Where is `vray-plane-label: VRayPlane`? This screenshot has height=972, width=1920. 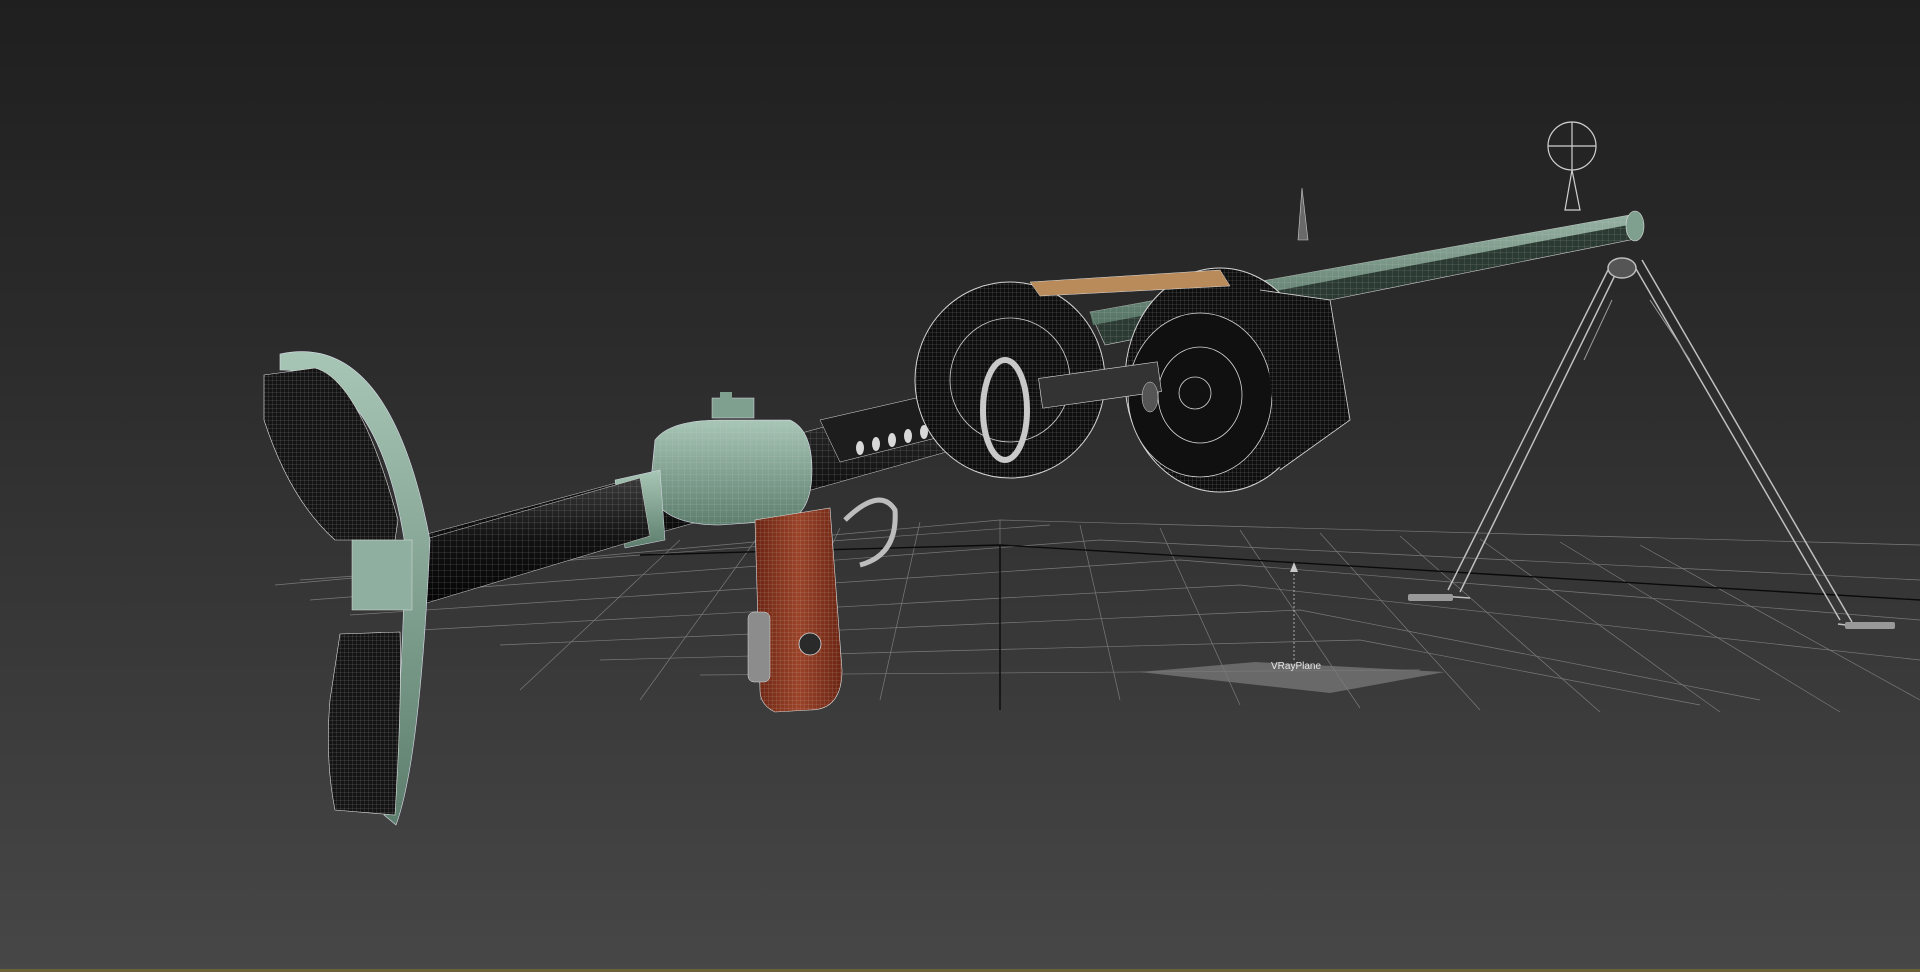
vray-plane-label: VRayPlane is located at coordinates (1296, 666).